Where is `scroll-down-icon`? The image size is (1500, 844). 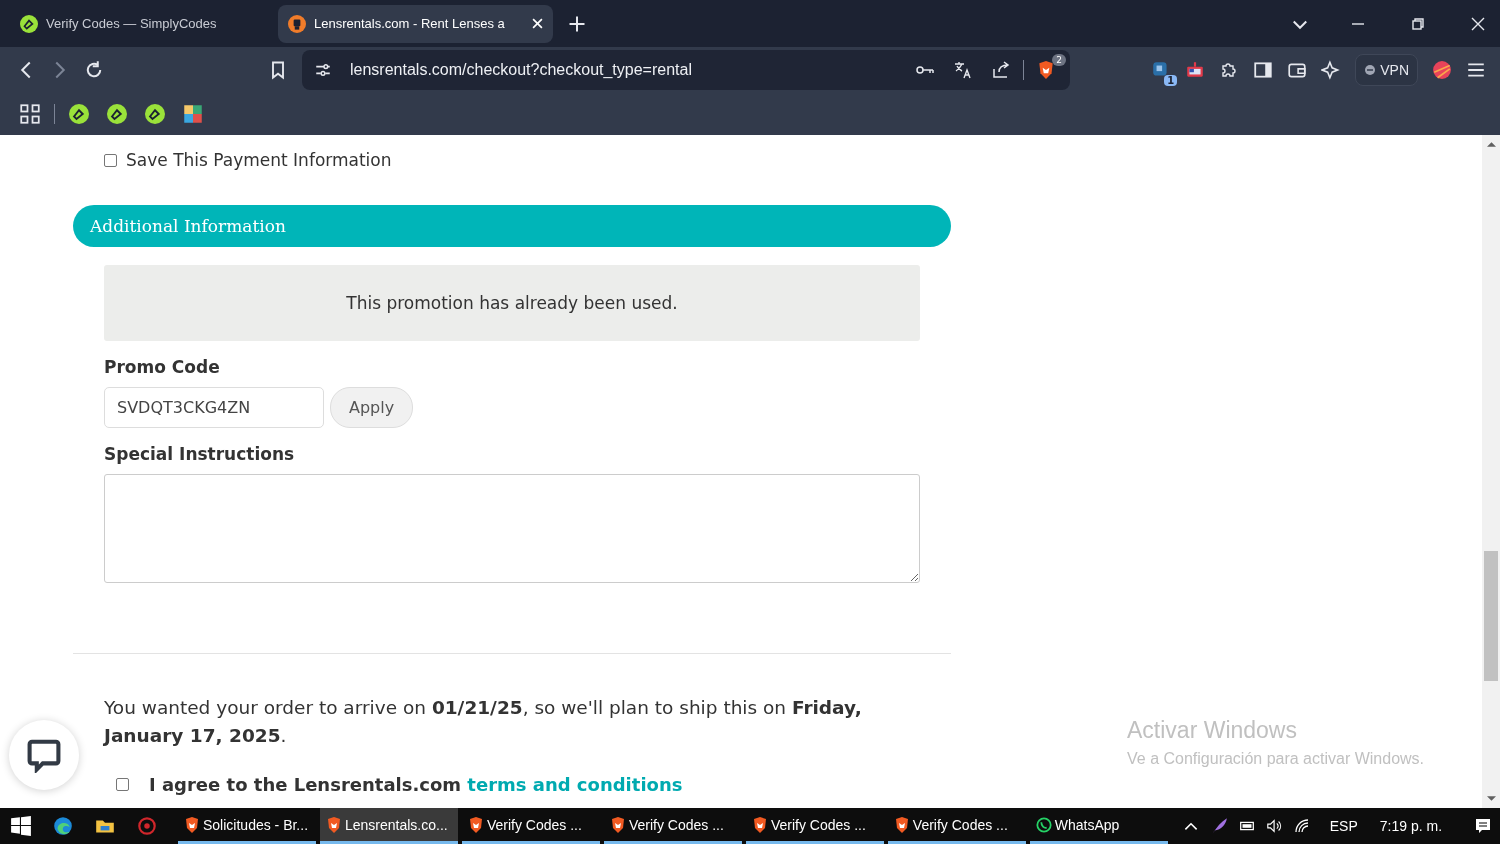 scroll-down-icon is located at coordinates (1491, 799).